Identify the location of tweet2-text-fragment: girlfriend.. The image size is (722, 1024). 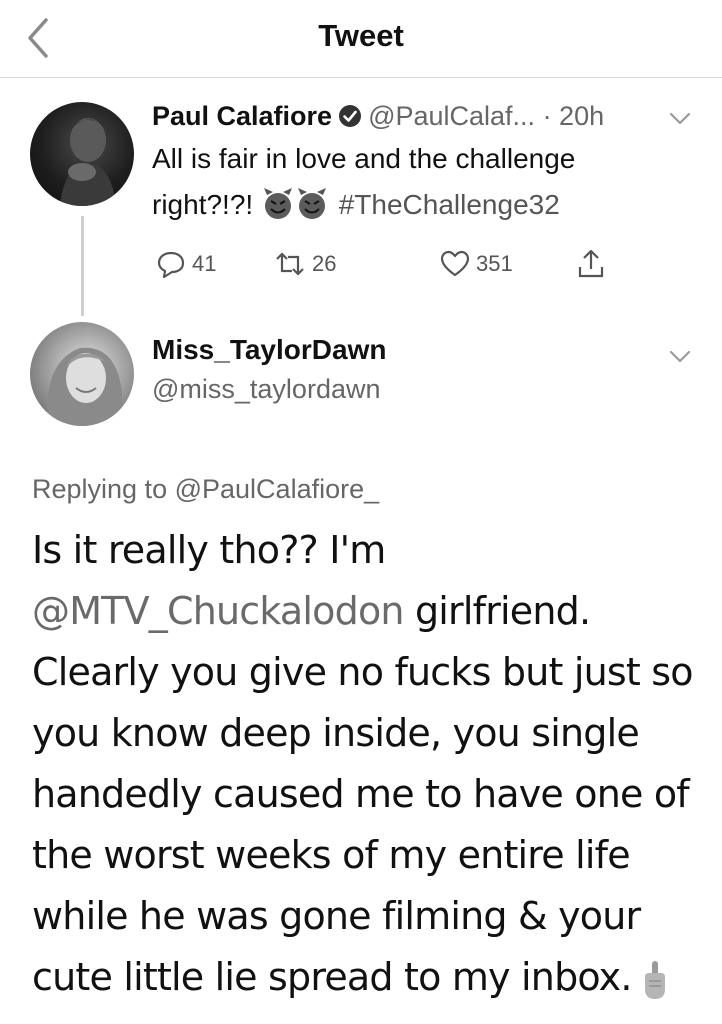
(497, 611).